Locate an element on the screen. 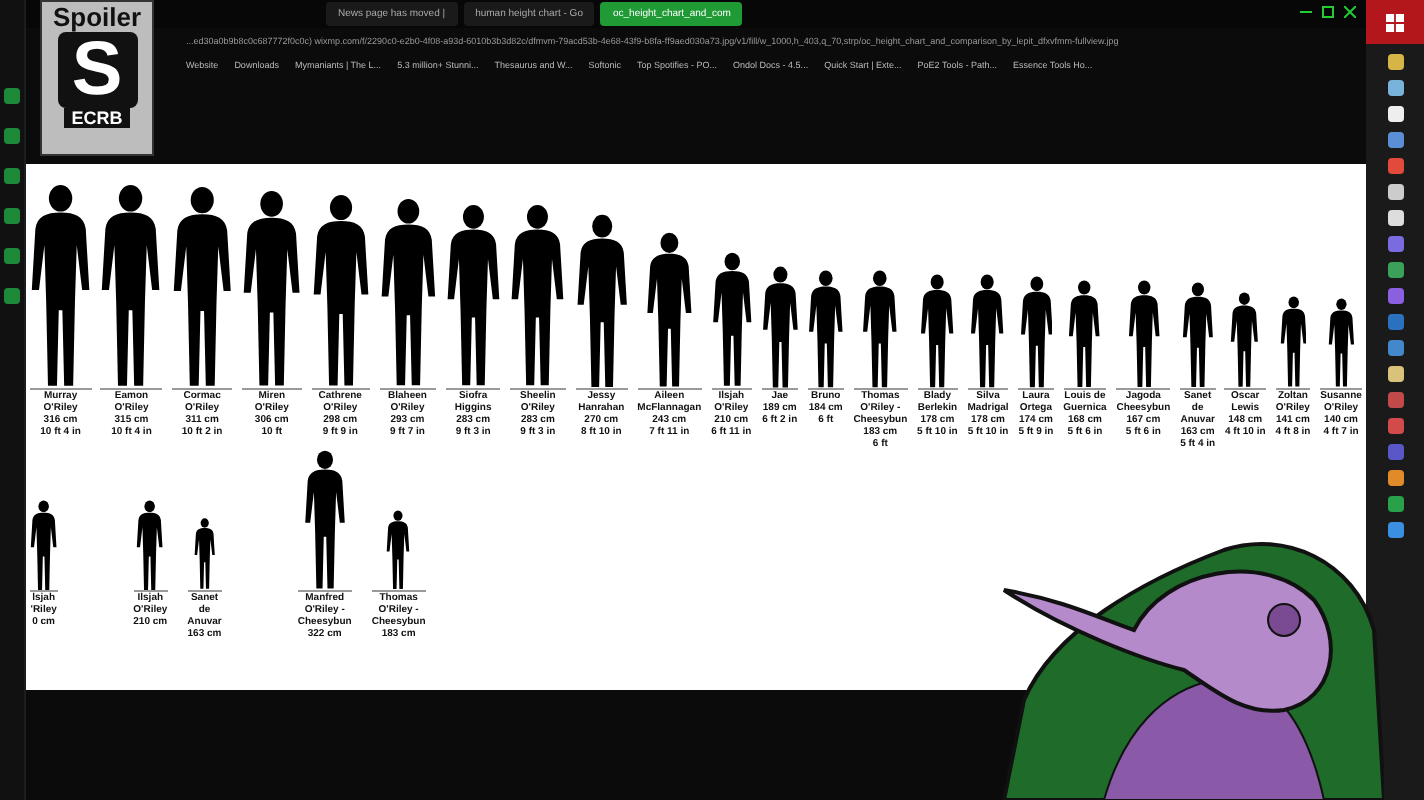 This screenshot has height=800, width=1424. logo-letter: S is located at coordinates (97, 70).